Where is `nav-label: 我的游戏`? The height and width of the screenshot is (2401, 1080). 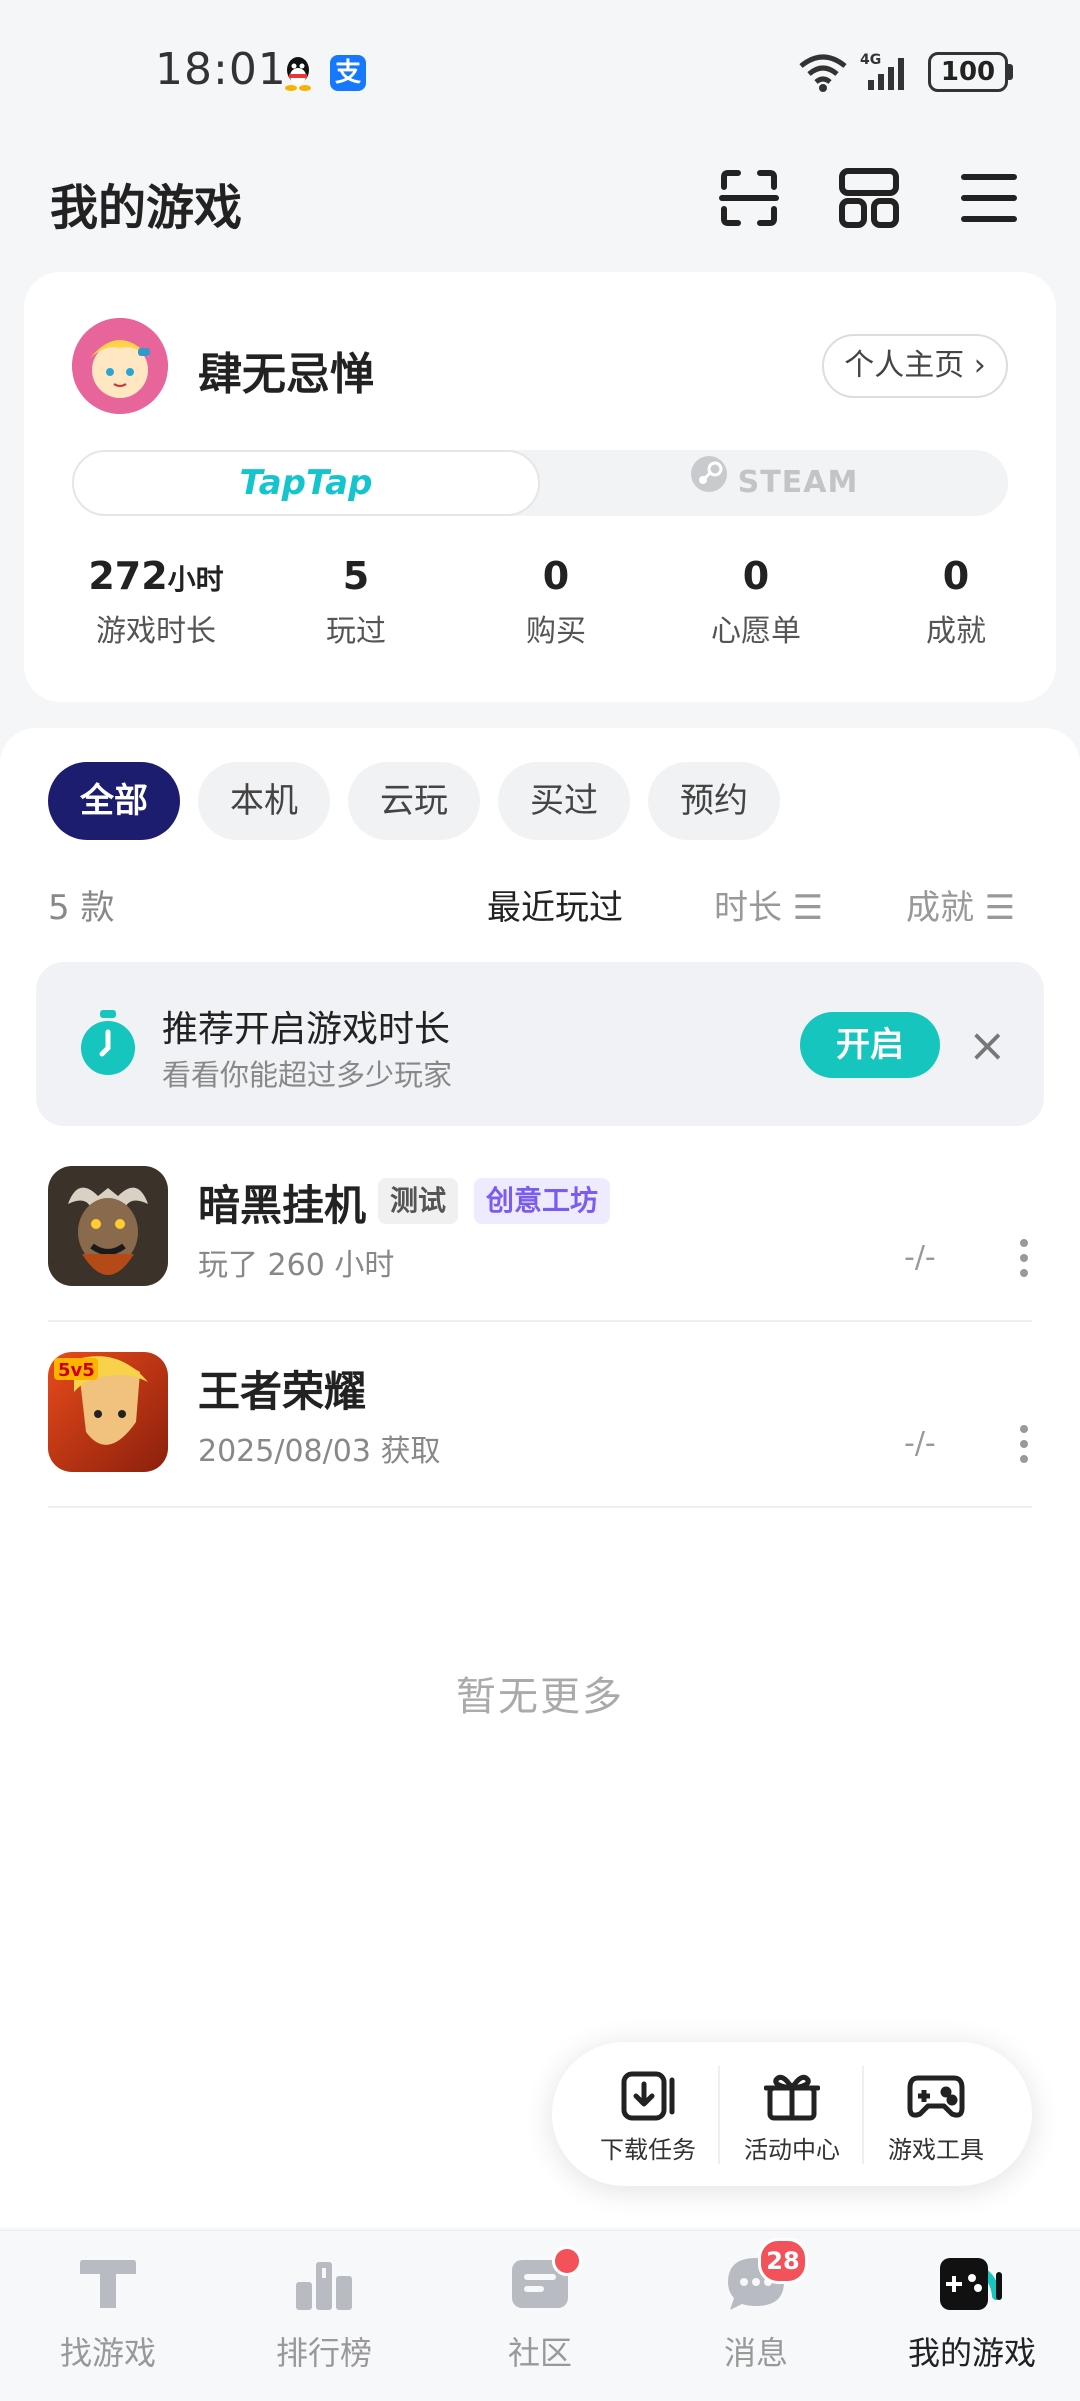
nav-label: 我的游戏 is located at coordinates (971, 2353).